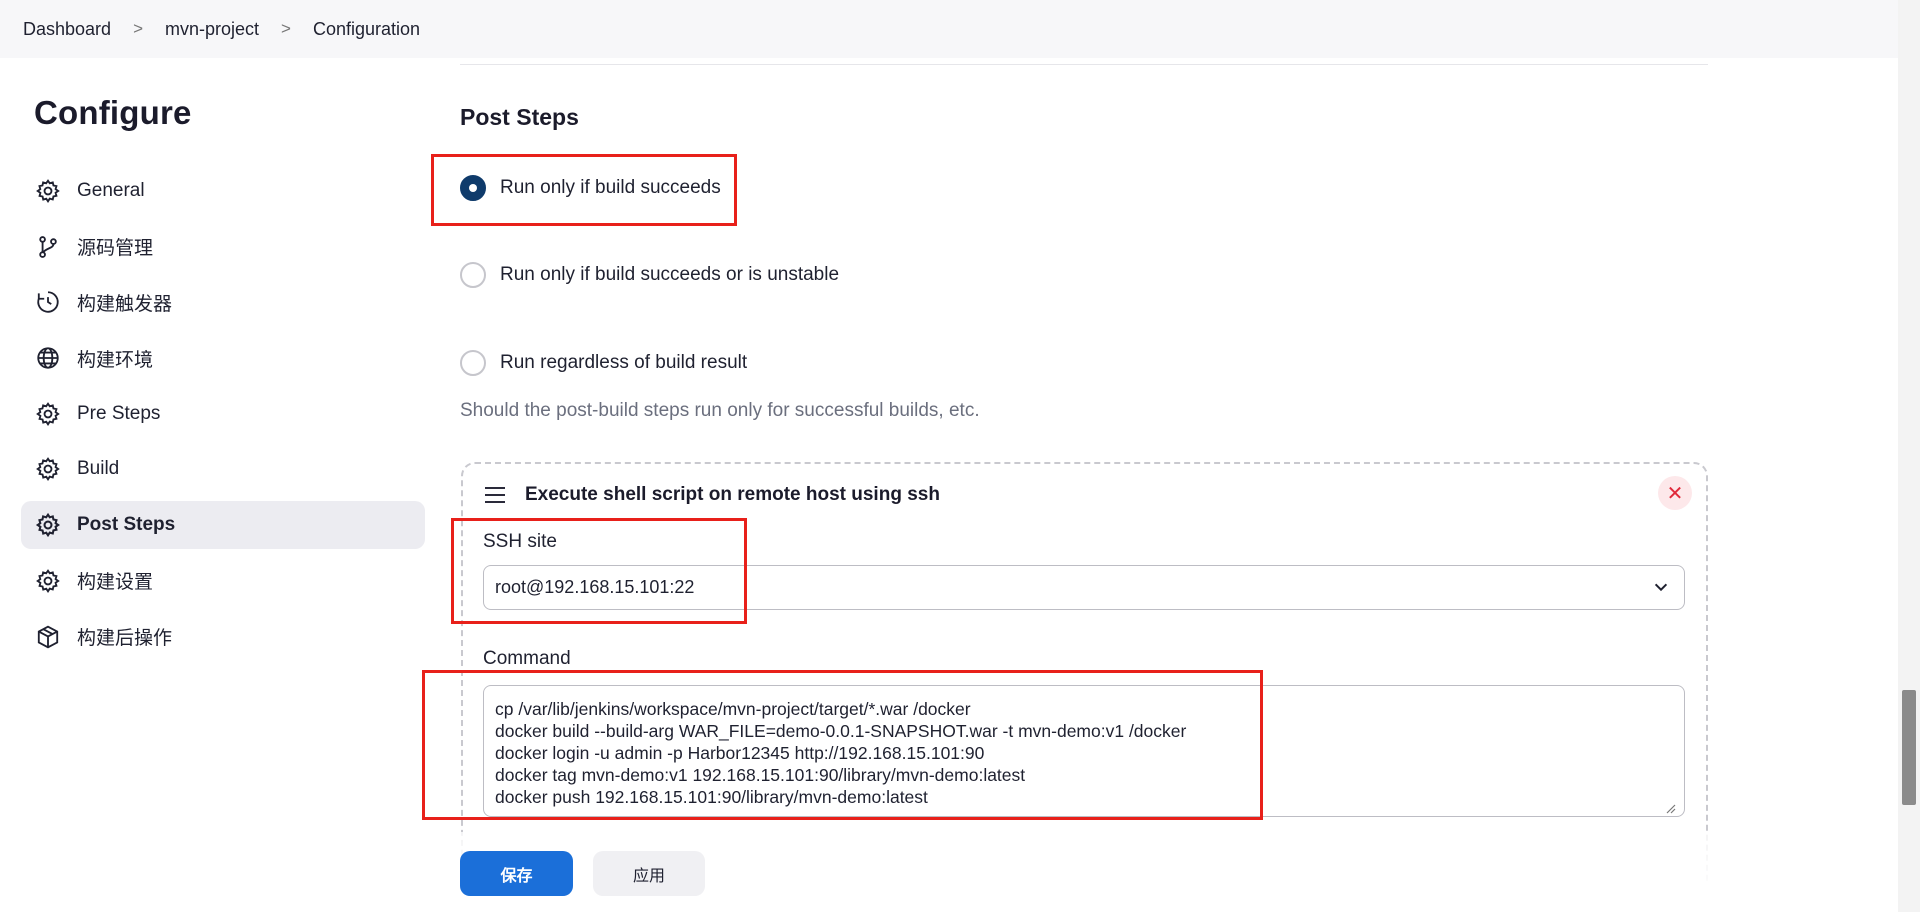  What do you see at coordinates (595, 587) in the screenshot?
I see `ssh-site-value: root@192.168.15.101:22` at bounding box center [595, 587].